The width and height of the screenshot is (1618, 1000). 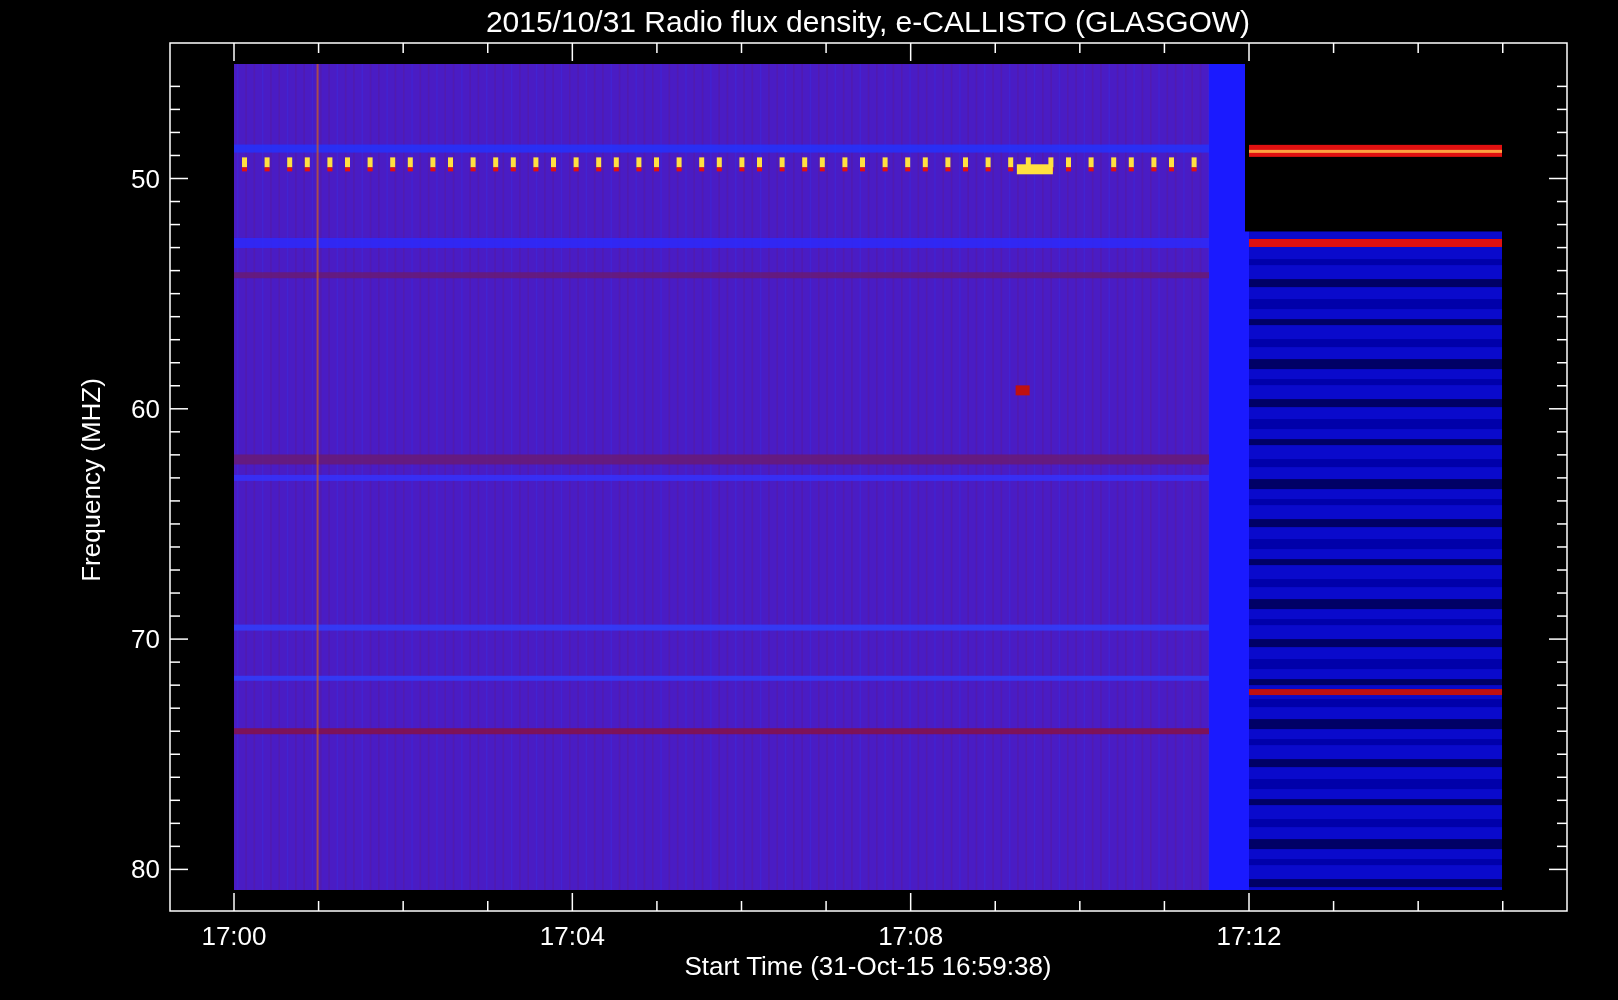 I want to click on y-tick-label: 80, so click(x=145, y=869).